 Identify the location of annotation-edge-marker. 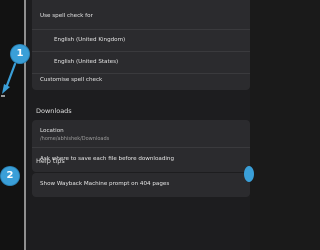
(249, 174).